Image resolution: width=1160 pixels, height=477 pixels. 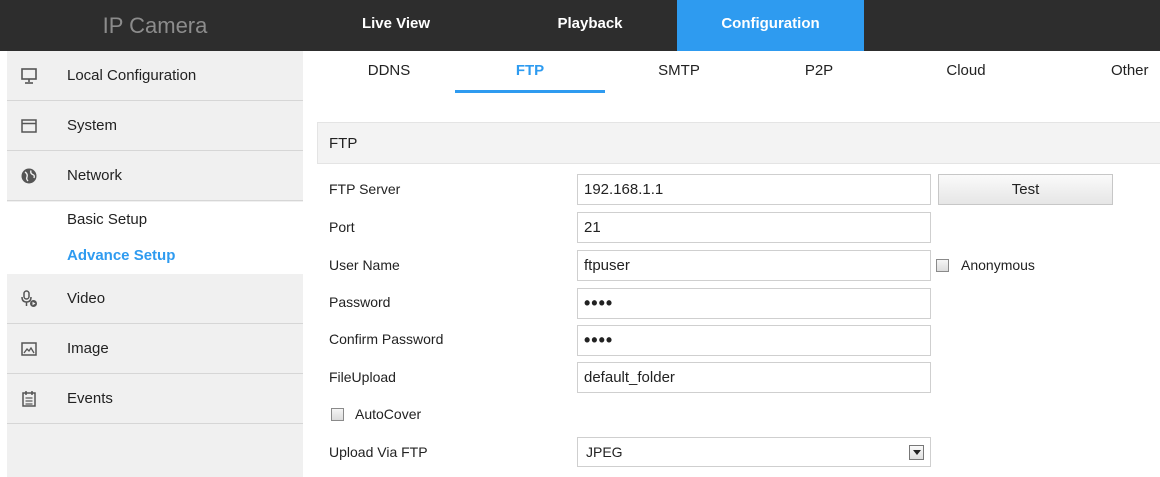 What do you see at coordinates (92, 125) in the screenshot?
I see `sidebar-item-label: System` at bounding box center [92, 125].